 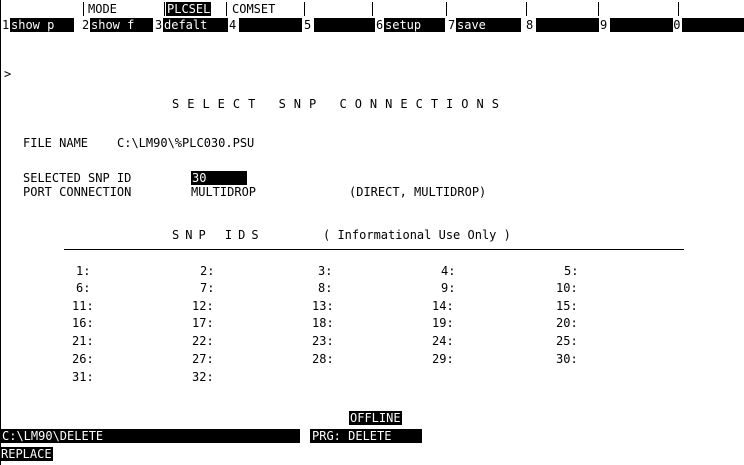 What do you see at coordinates (472, 341) in the screenshot?
I see `snp-id-entry: 24:` at bounding box center [472, 341].